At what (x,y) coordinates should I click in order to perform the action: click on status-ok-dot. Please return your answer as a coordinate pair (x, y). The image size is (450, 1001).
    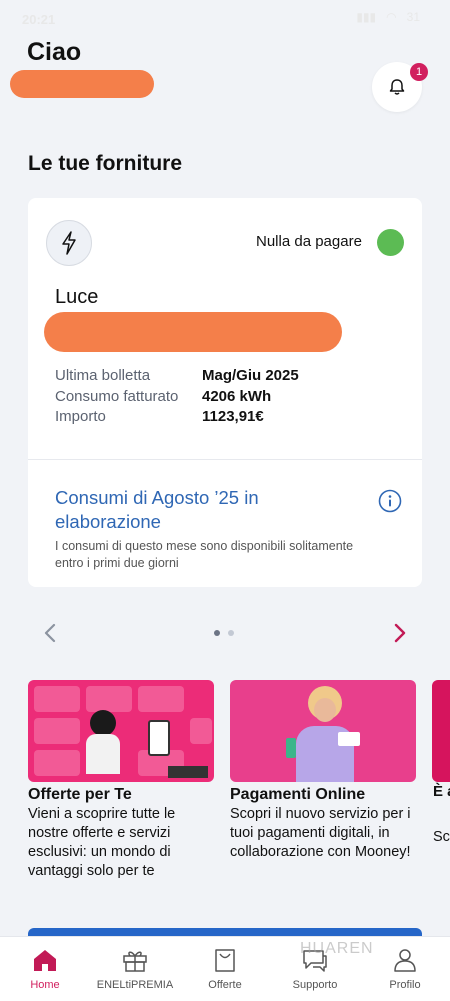
    Looking at the image, I should click on (390, 242).